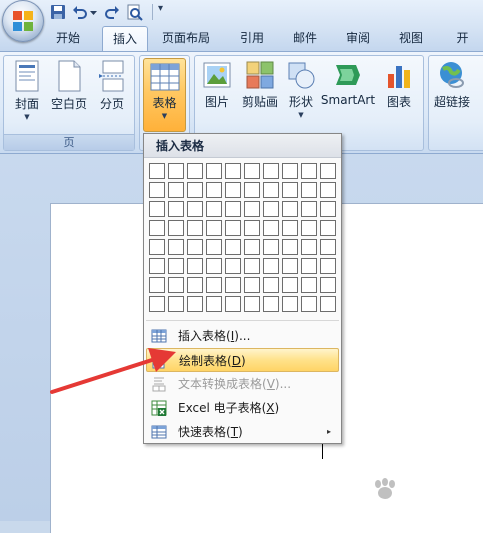 This screenshot has width=483, height=533. Describe the element at coordinates (69, 86) in the screenshot. I see `blank-page-button: 空白页` at that location.